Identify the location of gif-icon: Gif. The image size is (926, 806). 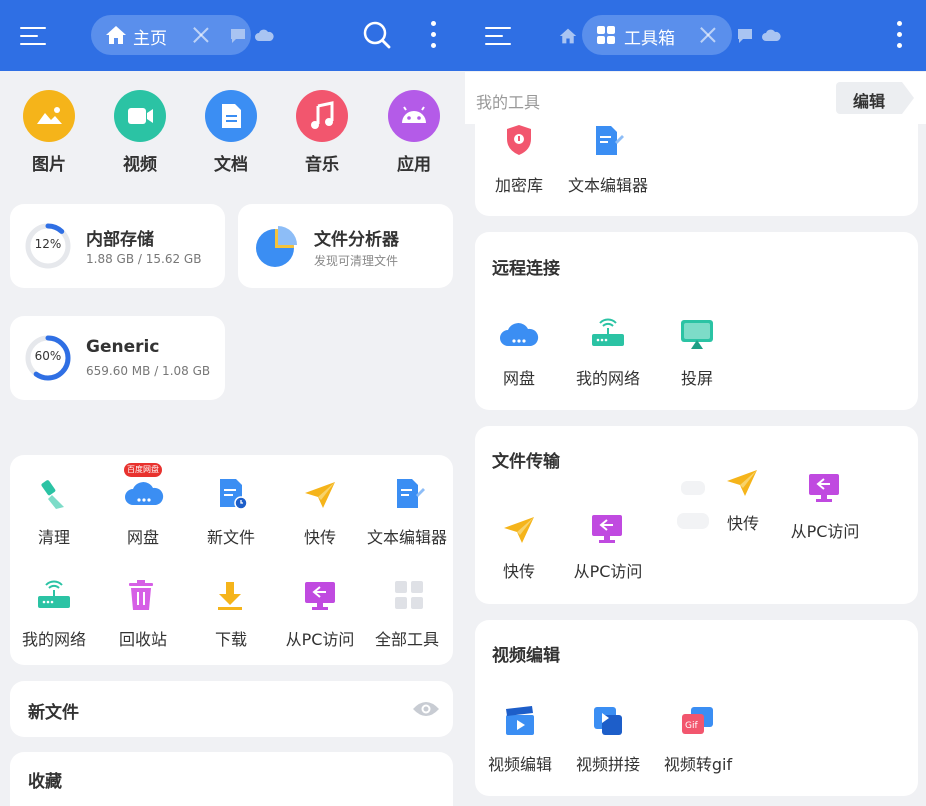
(698, 721).